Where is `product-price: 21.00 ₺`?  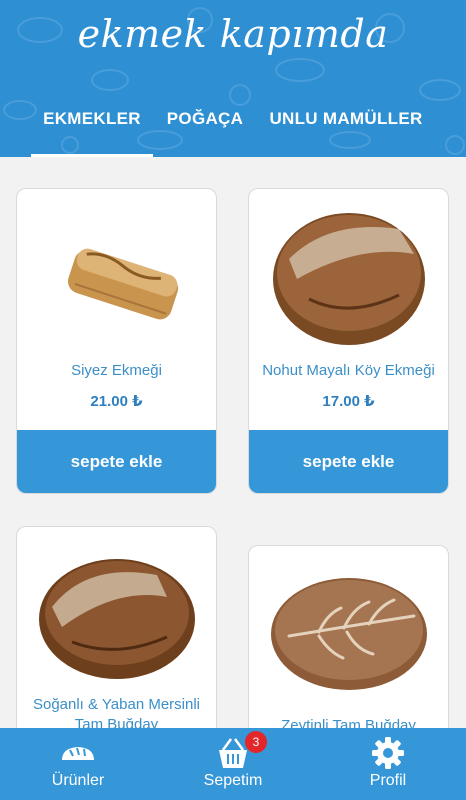 product-price: 21.00 ₺ is located at coordinates (116, 401).